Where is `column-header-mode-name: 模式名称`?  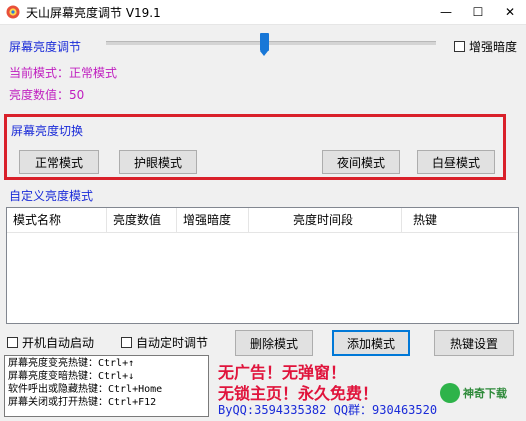
column-header-mode-name: 模式名称 is located at coordinates (57, 220).